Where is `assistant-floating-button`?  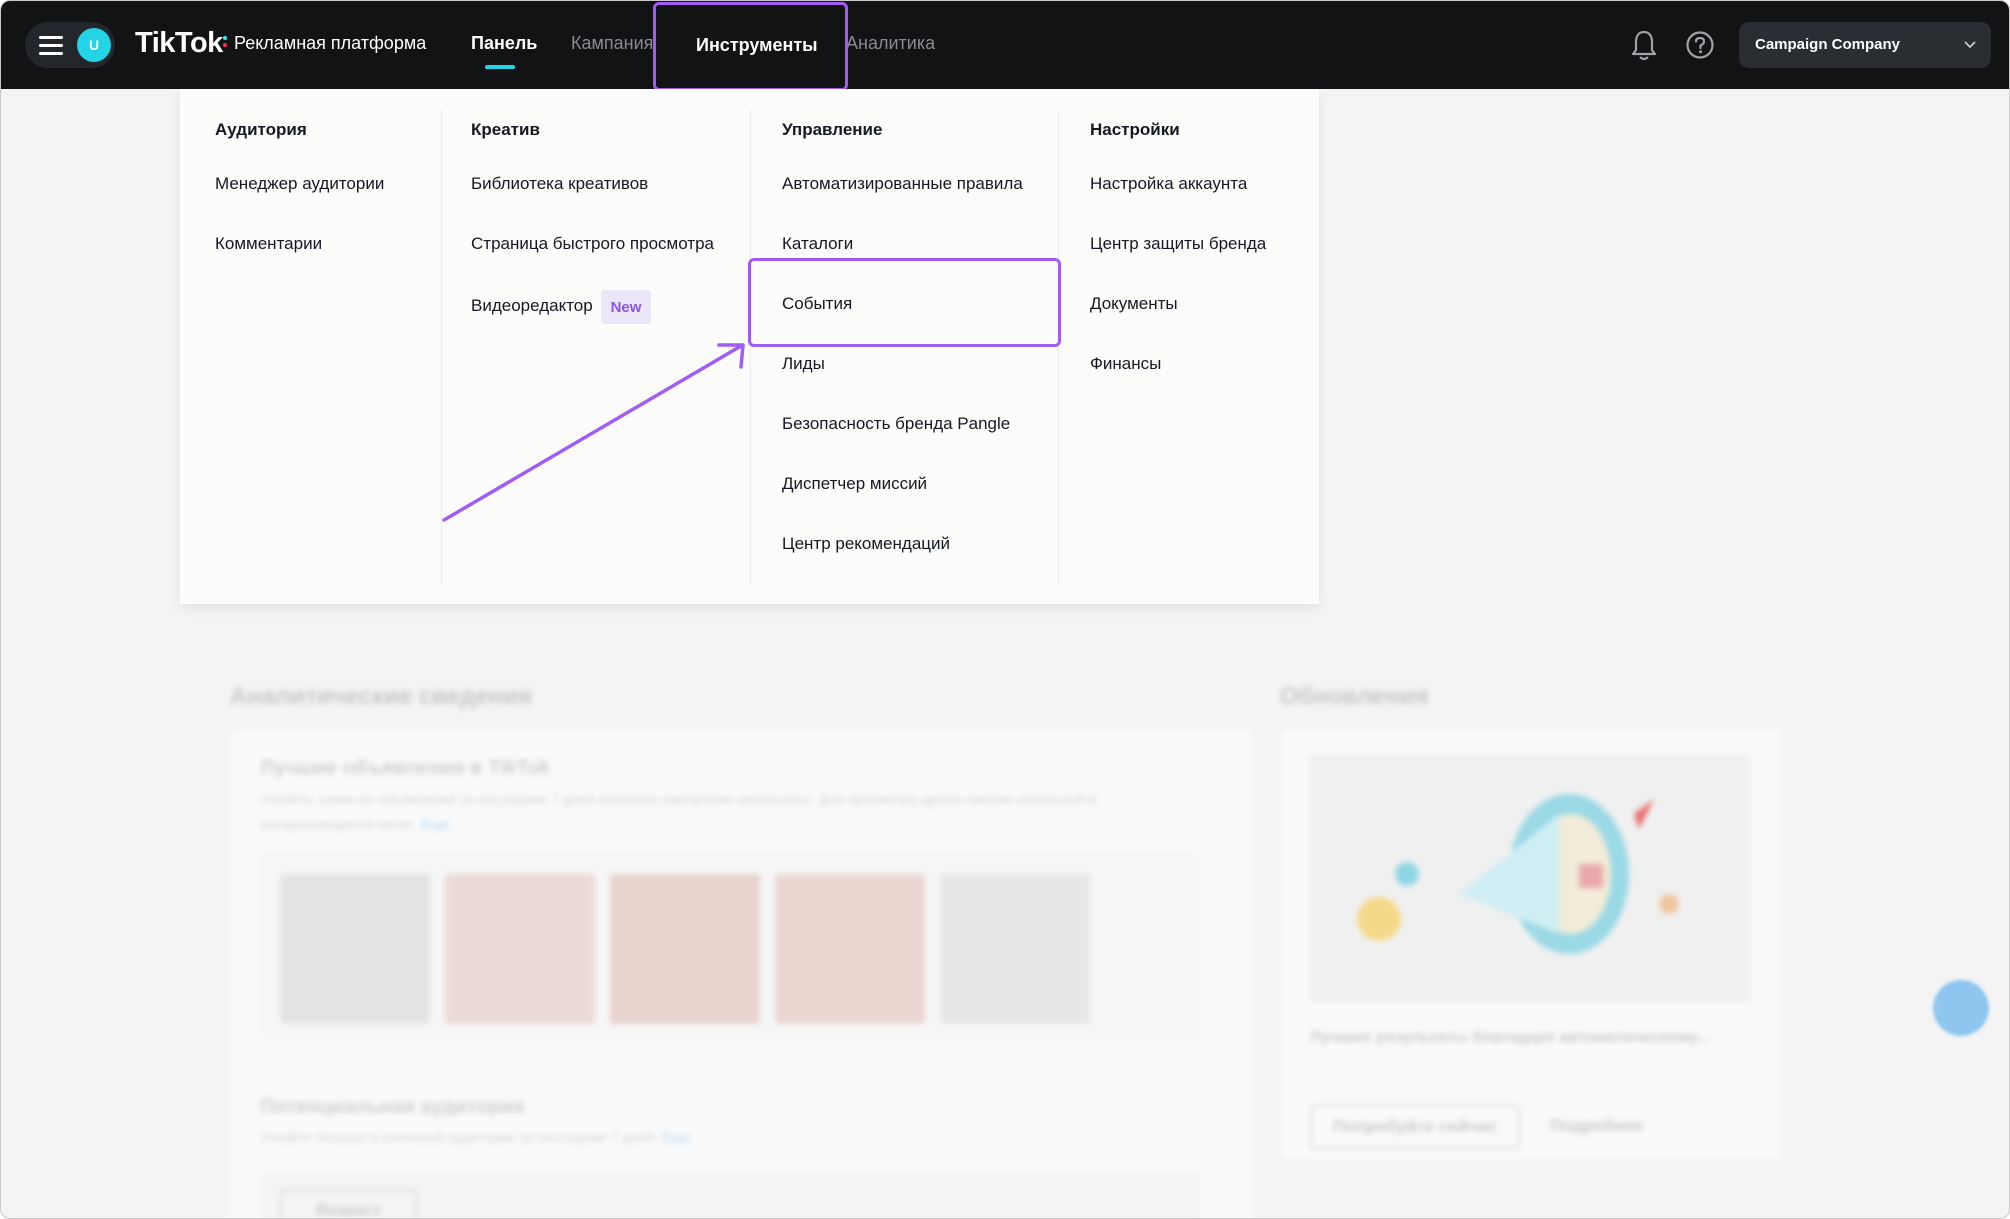
assistant-floating-button is located at coordinates (1961, 1008).